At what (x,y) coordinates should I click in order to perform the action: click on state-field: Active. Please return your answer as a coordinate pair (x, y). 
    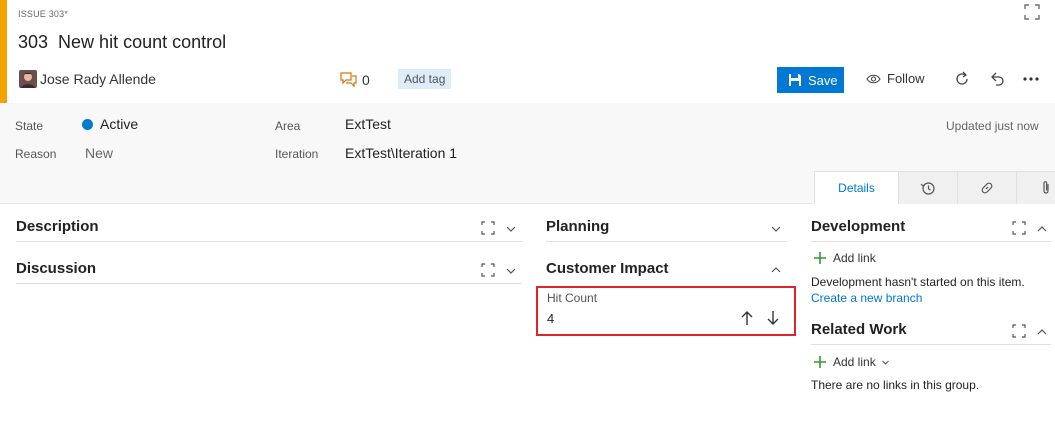
    Looking at the image, I should click on (119, 124).